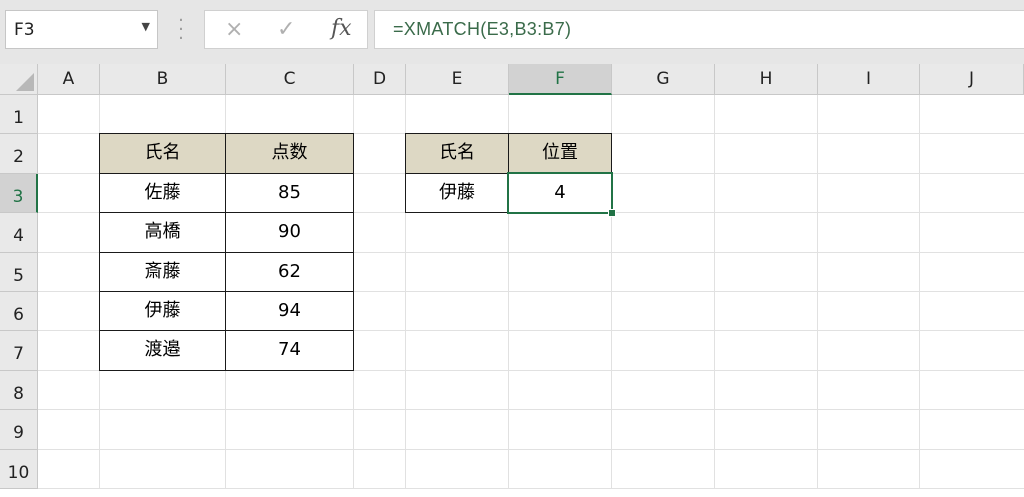  I want to click on select-all-icon, so click(25, 82).